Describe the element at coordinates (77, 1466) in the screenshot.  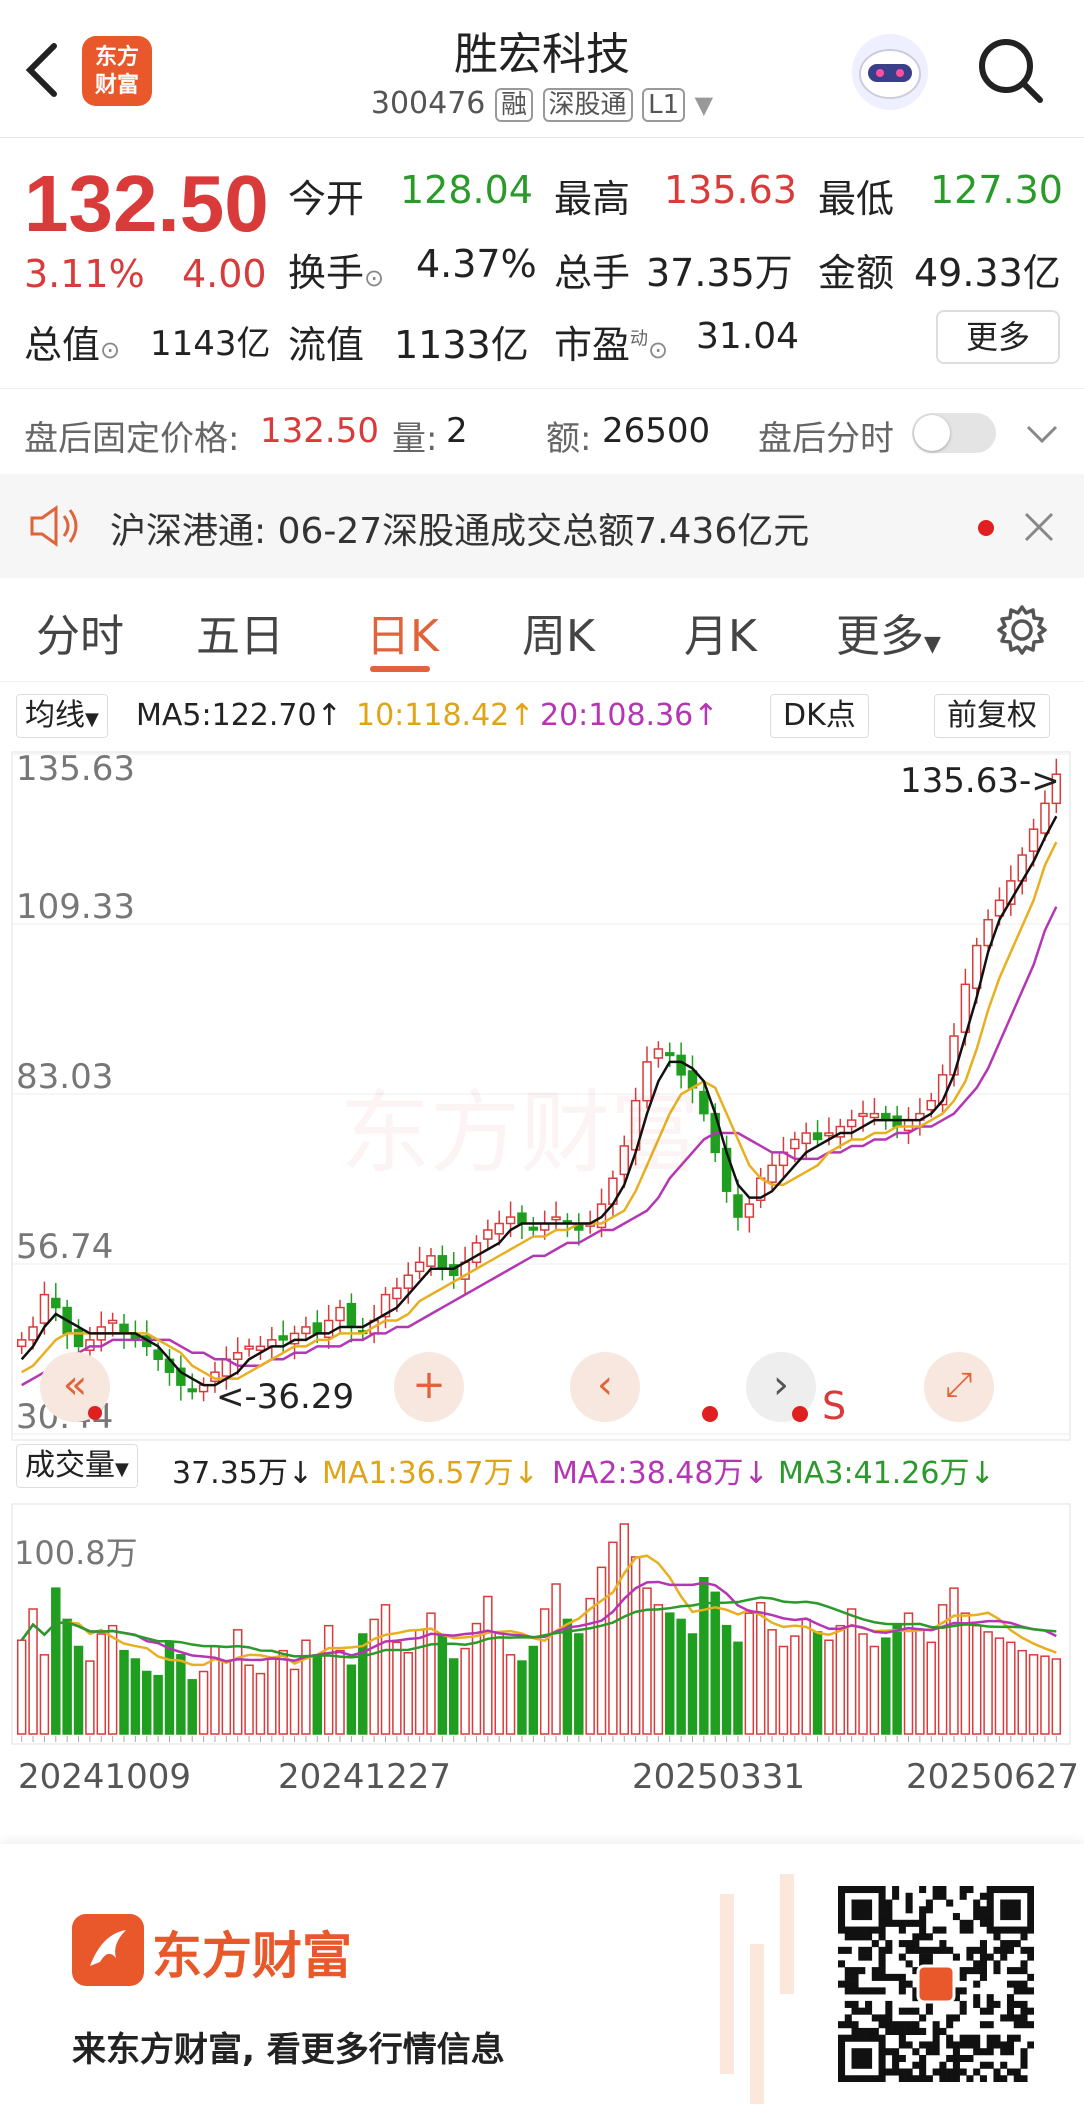
I see `volume-selector: 成交量▼` at that location.